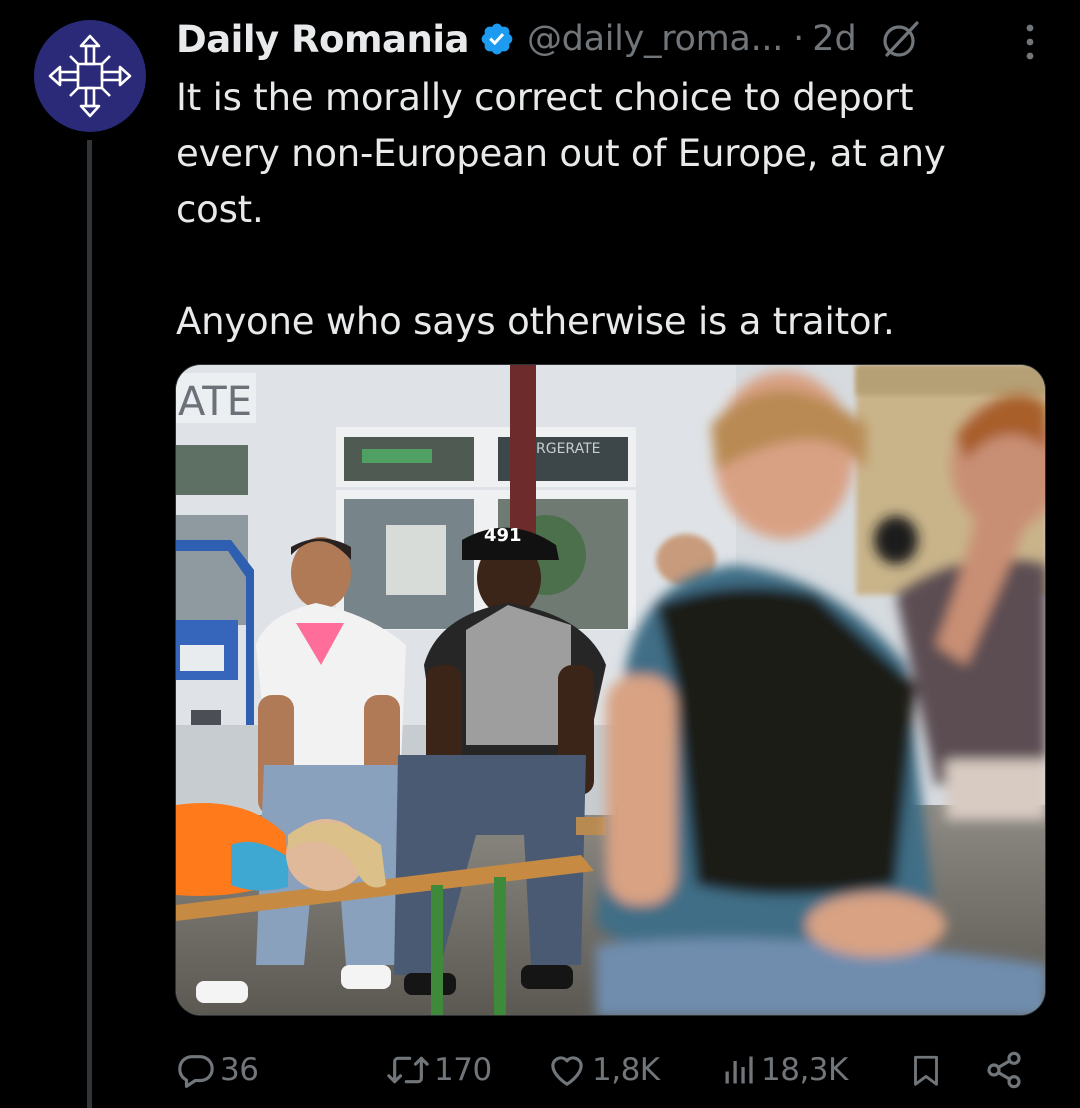 This screenshot has height=1108, width=1080. I want to click on views-button: 18,3K, so click(784, 1070).